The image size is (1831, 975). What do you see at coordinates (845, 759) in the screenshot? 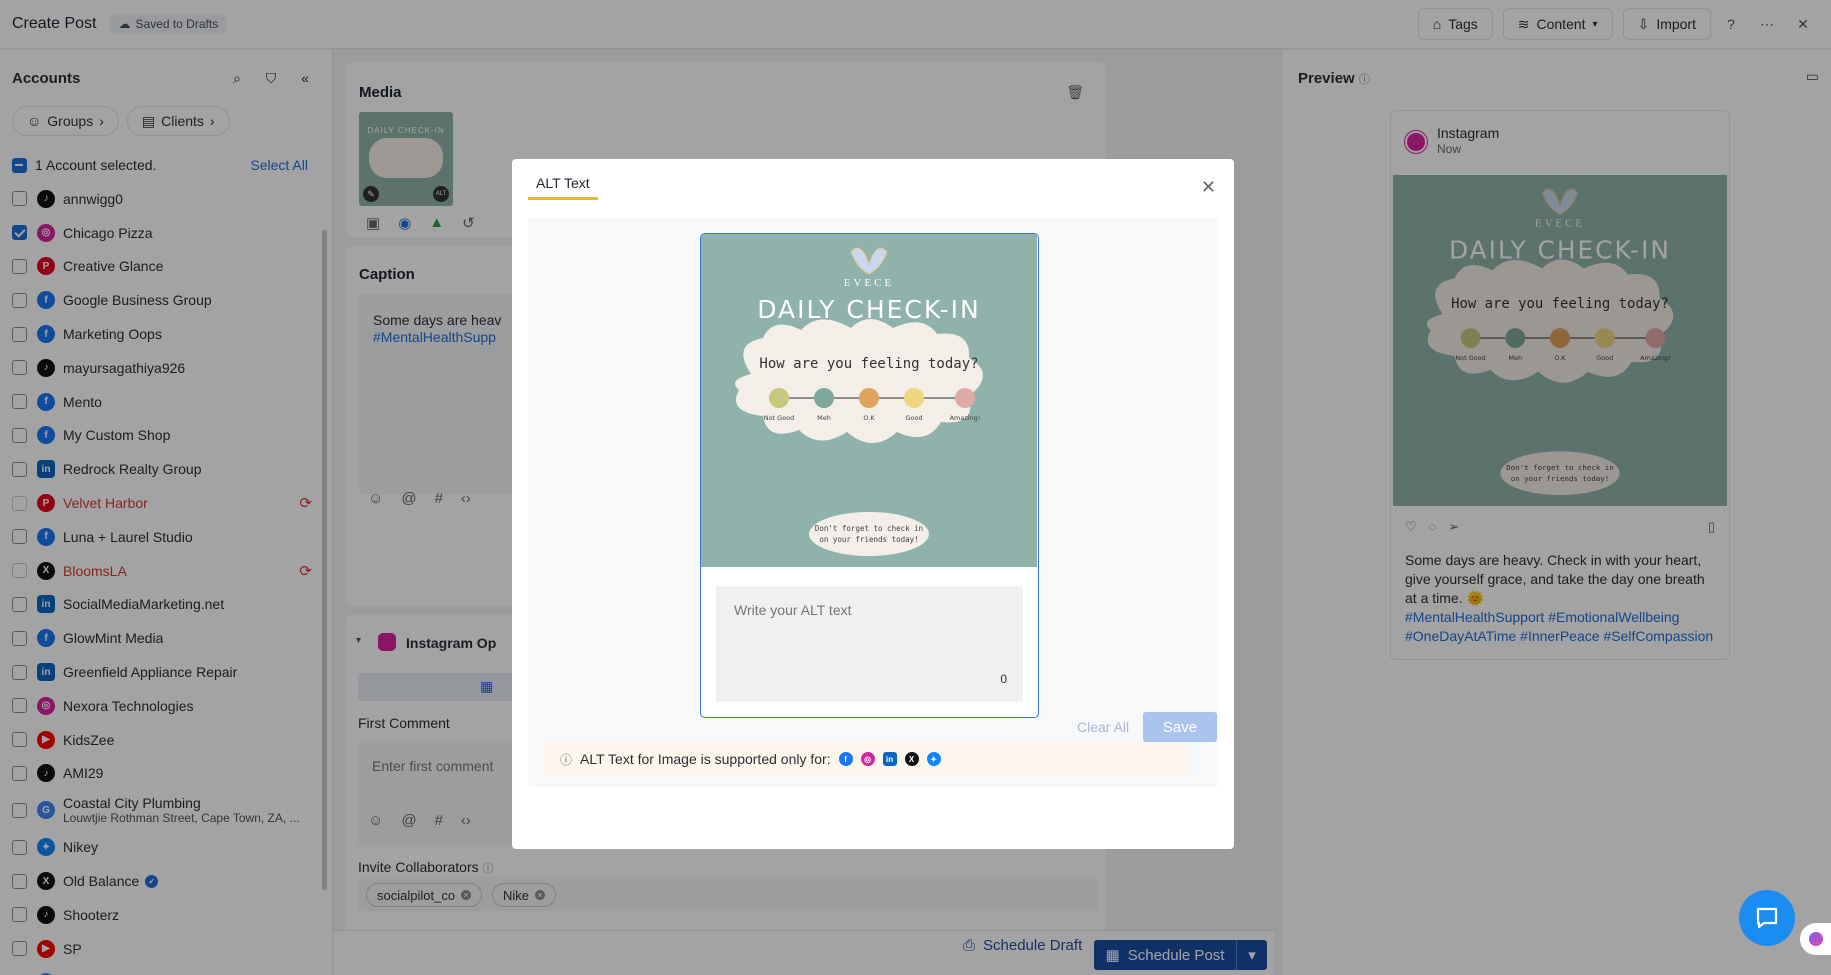
I see `facebook-icon: f` at bounding box center [845, 759].